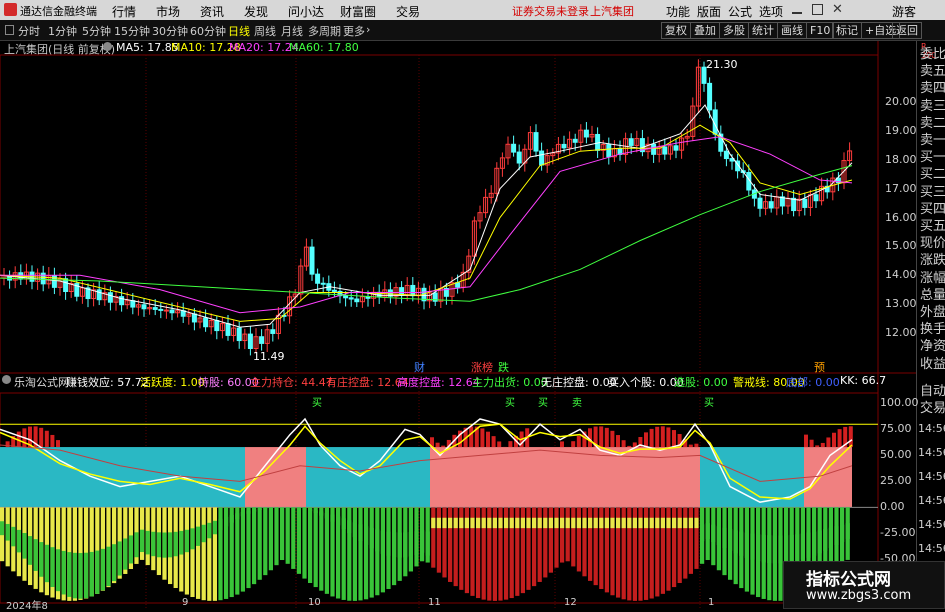  Describe the element at coordinates (932, 312) in the screenshot. I see `panel-item: 外盘` at that location.